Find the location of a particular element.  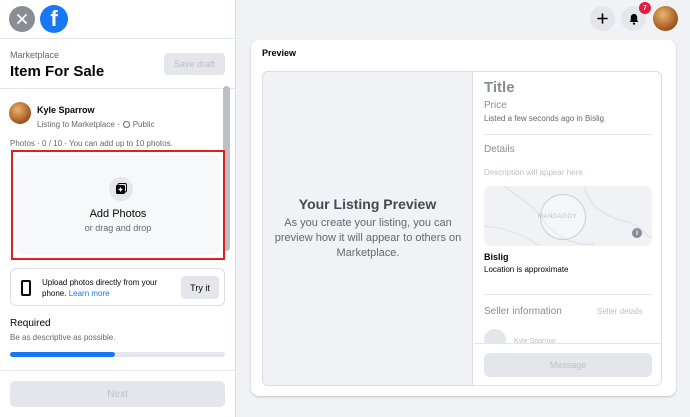

bell-icon is located at coordinates (633, 19).